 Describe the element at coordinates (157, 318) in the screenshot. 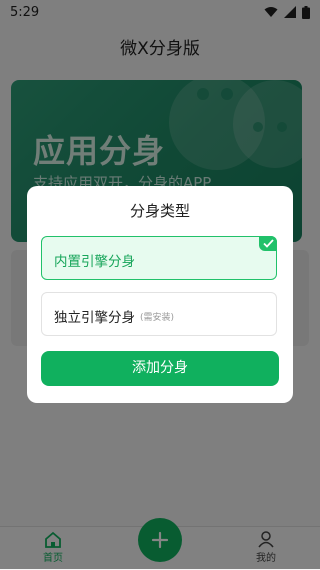

I see `option-note: (需安装)` at that location.